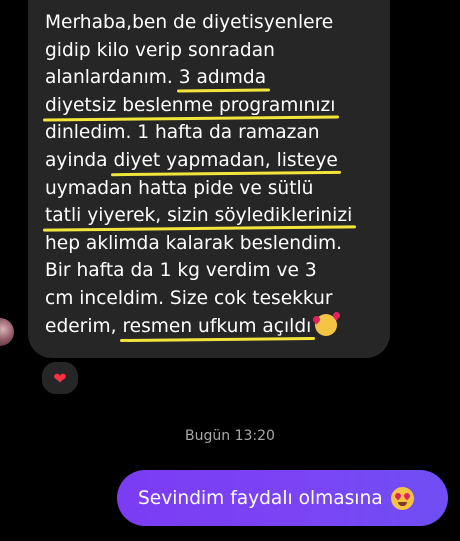 This screenshot has height=541, width=460. Describe the element at coordinates (225, 160) in the screenshot. I see `underlined-text: diyet yapmadan, listeye` at that location.